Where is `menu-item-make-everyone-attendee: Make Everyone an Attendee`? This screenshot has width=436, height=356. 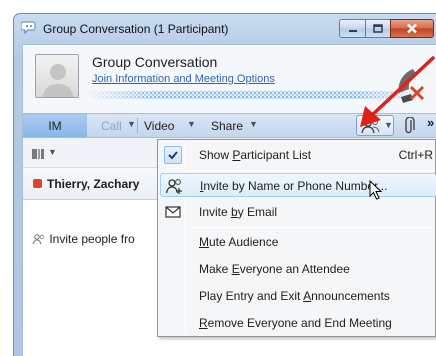
menu-item-make-everyone-attendee: Make Everyone an Attendee is located at coordinates (298, 269).